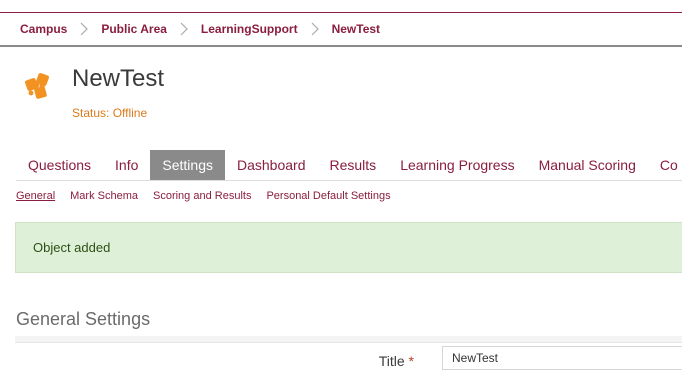 This screenshot has width=682, height=377. What do you see at coordinates (348, 359) in the screenshot?
I see `form-row-title: Title *` at bounding box center [348, 359].